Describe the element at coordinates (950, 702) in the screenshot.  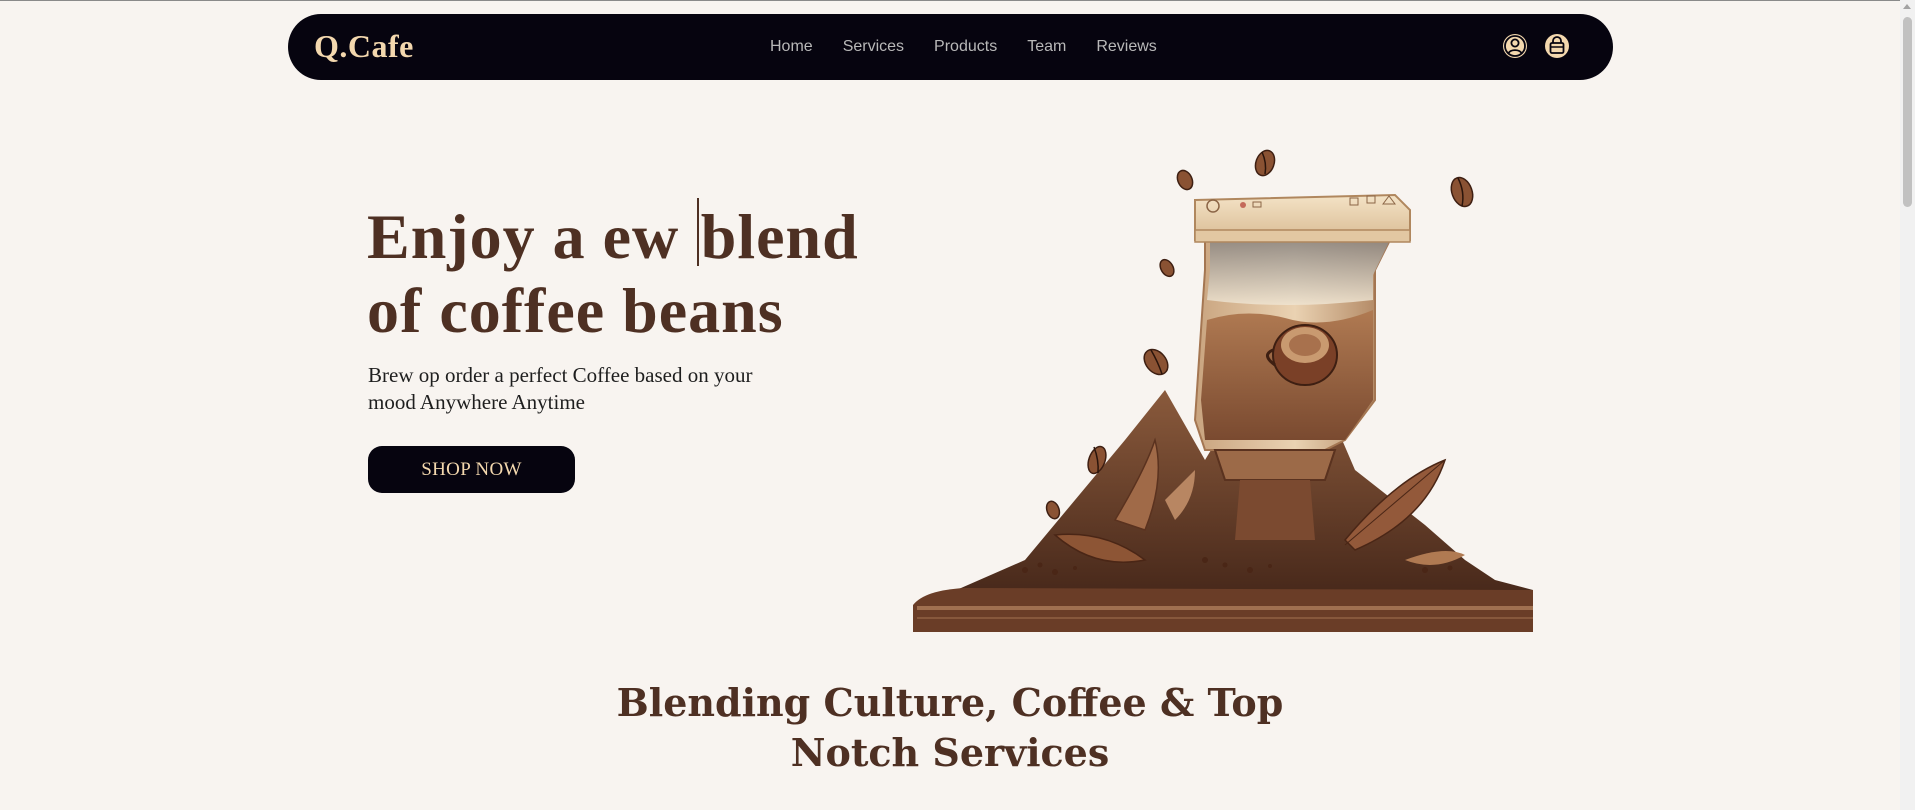
I see `section-title-line-1: Blending Culture, Coffee & Top` at that location.